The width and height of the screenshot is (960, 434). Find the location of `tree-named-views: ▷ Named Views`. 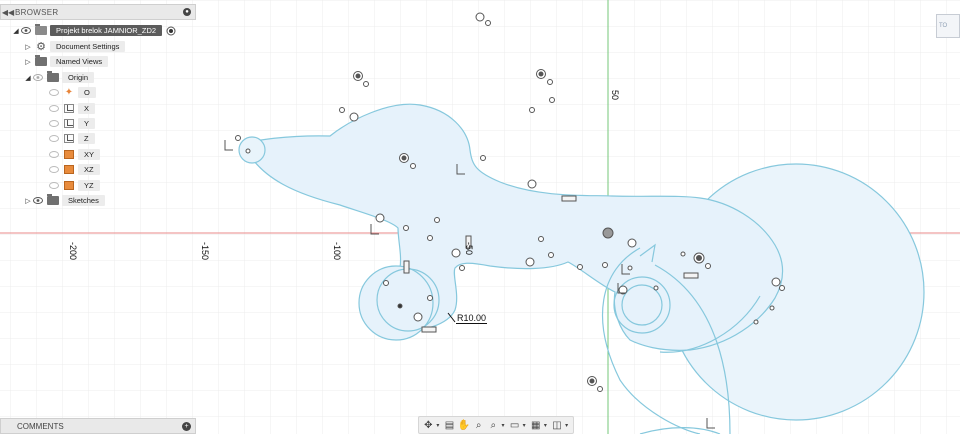

tree-named-views: ▷ Named Views is located at coordinates (66, 61).